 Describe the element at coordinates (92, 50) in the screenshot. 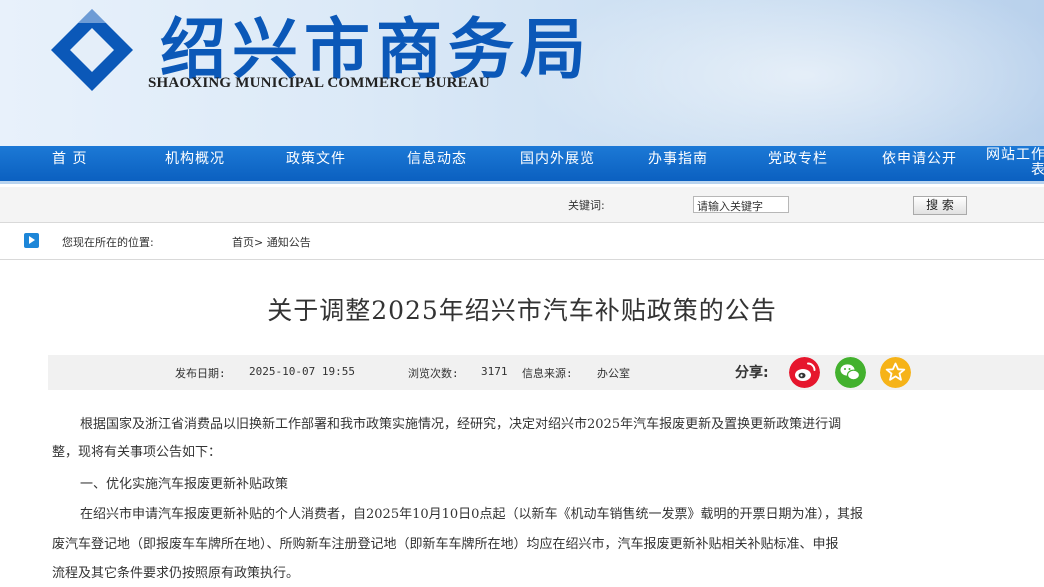

I see `diamond-logo-icon` at that location.